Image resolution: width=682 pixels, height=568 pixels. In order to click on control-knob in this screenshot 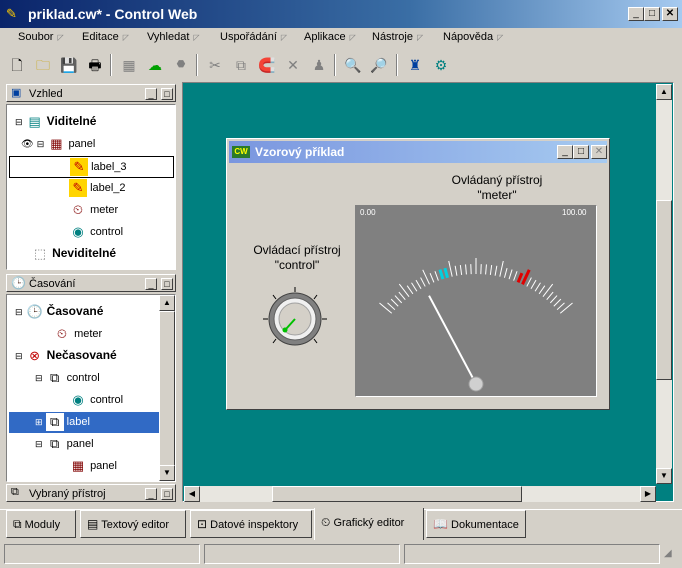, I will do `click(295, 319)`.